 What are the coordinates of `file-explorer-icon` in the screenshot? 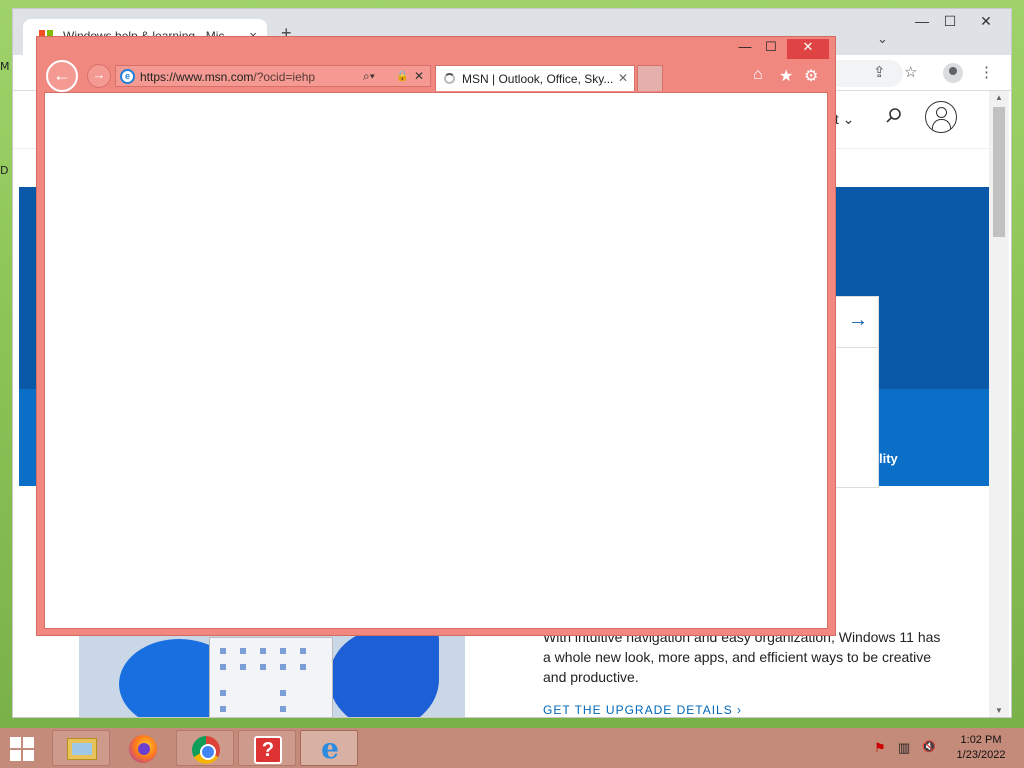 It's located at (82, 749).